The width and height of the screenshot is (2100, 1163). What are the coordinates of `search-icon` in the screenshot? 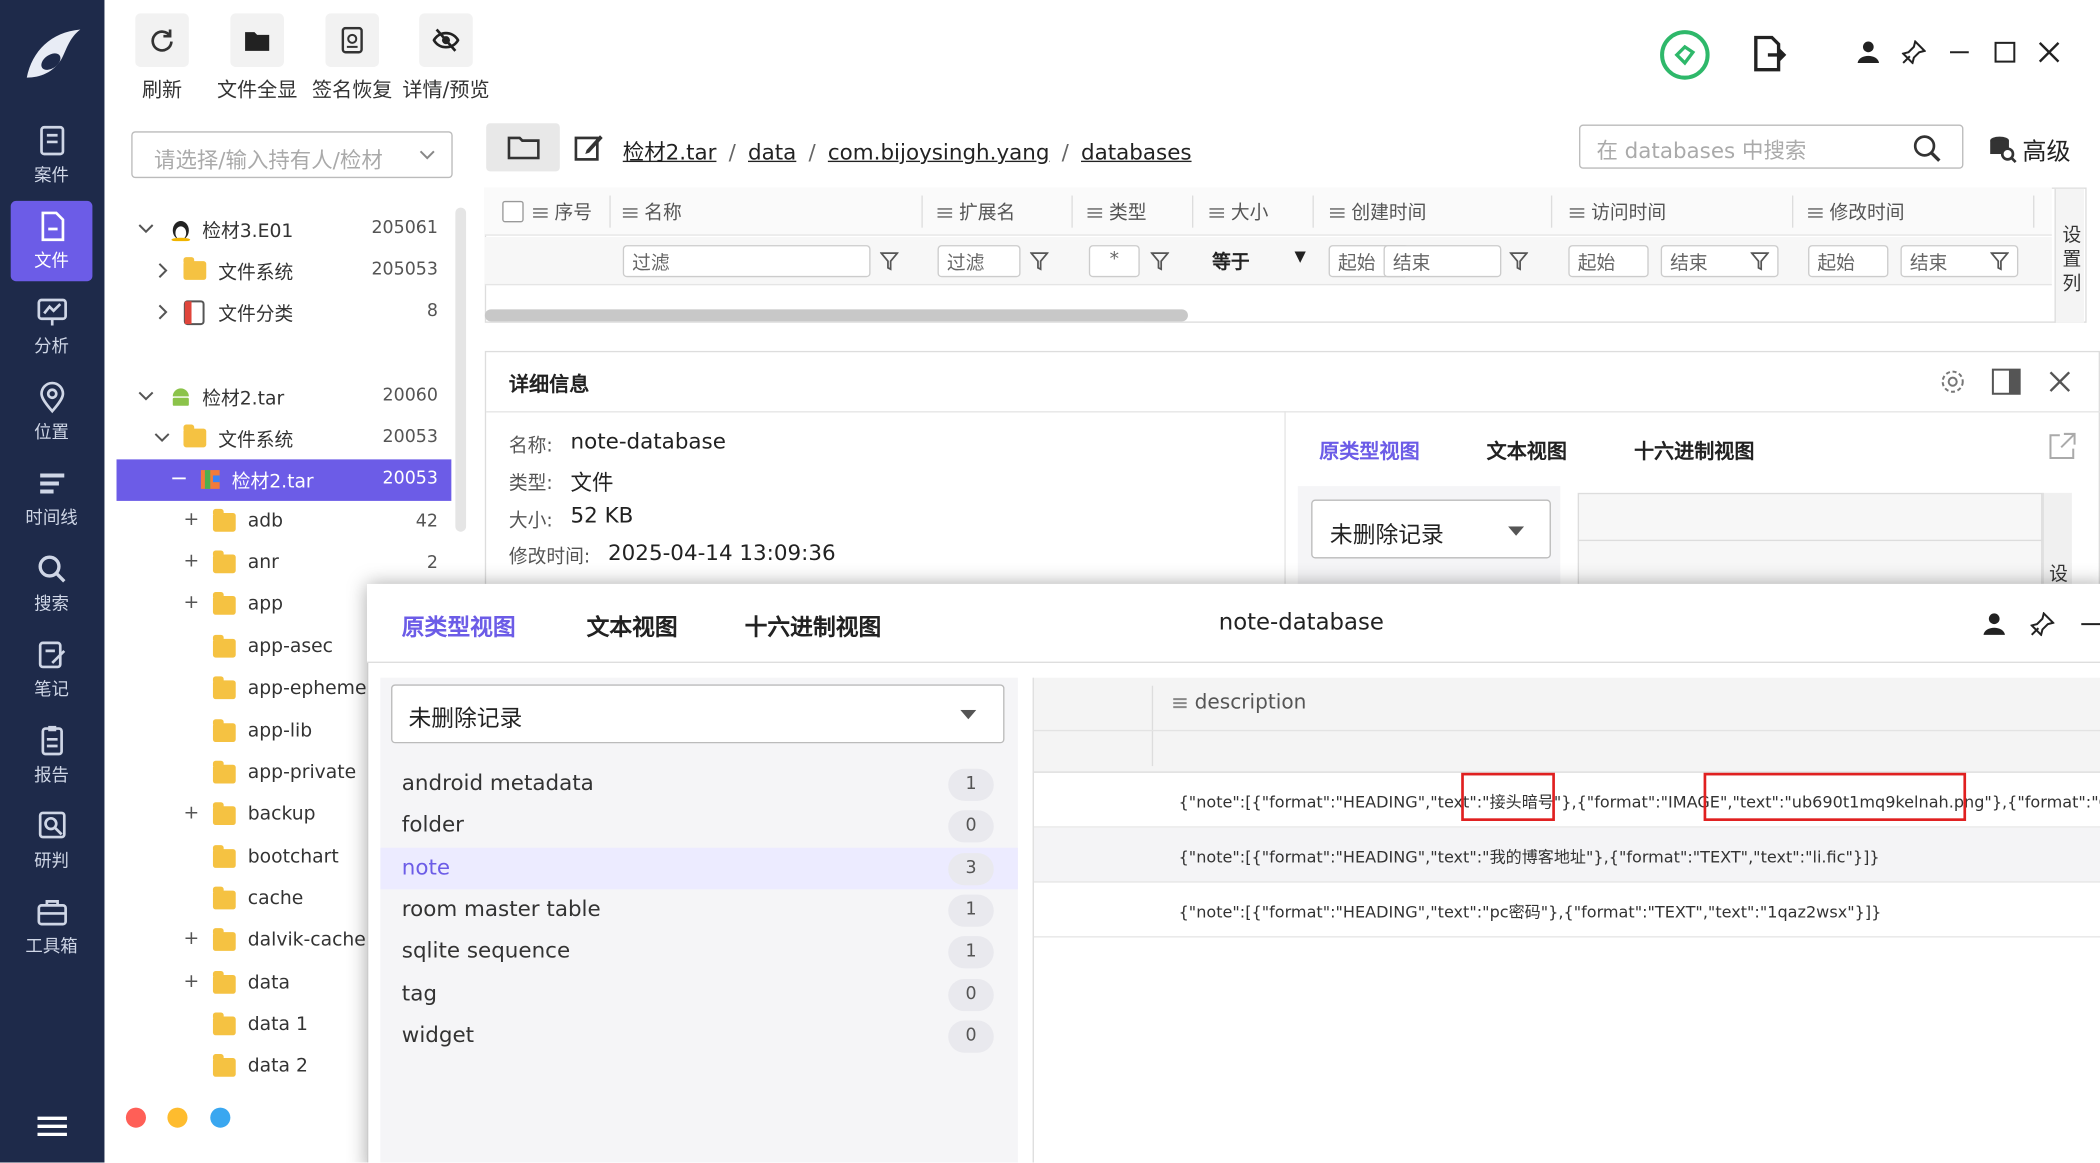 It's located at (1927, 148).